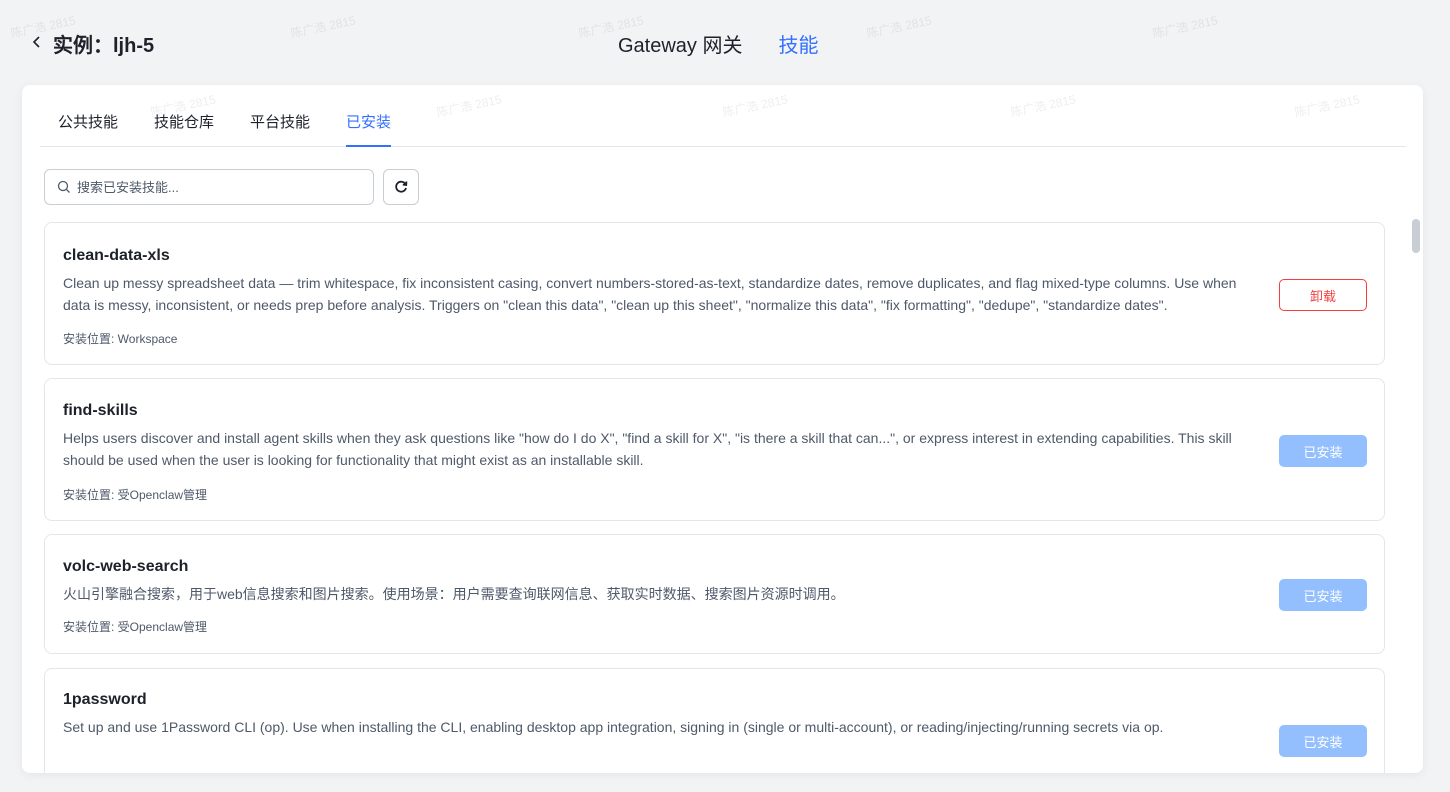 The image size is (1450, 792). What do you see at coordinates (120, 339) in the screenshot?
I see `skill-location: 安装位置: Workspace` at bounding box center [120, 339].